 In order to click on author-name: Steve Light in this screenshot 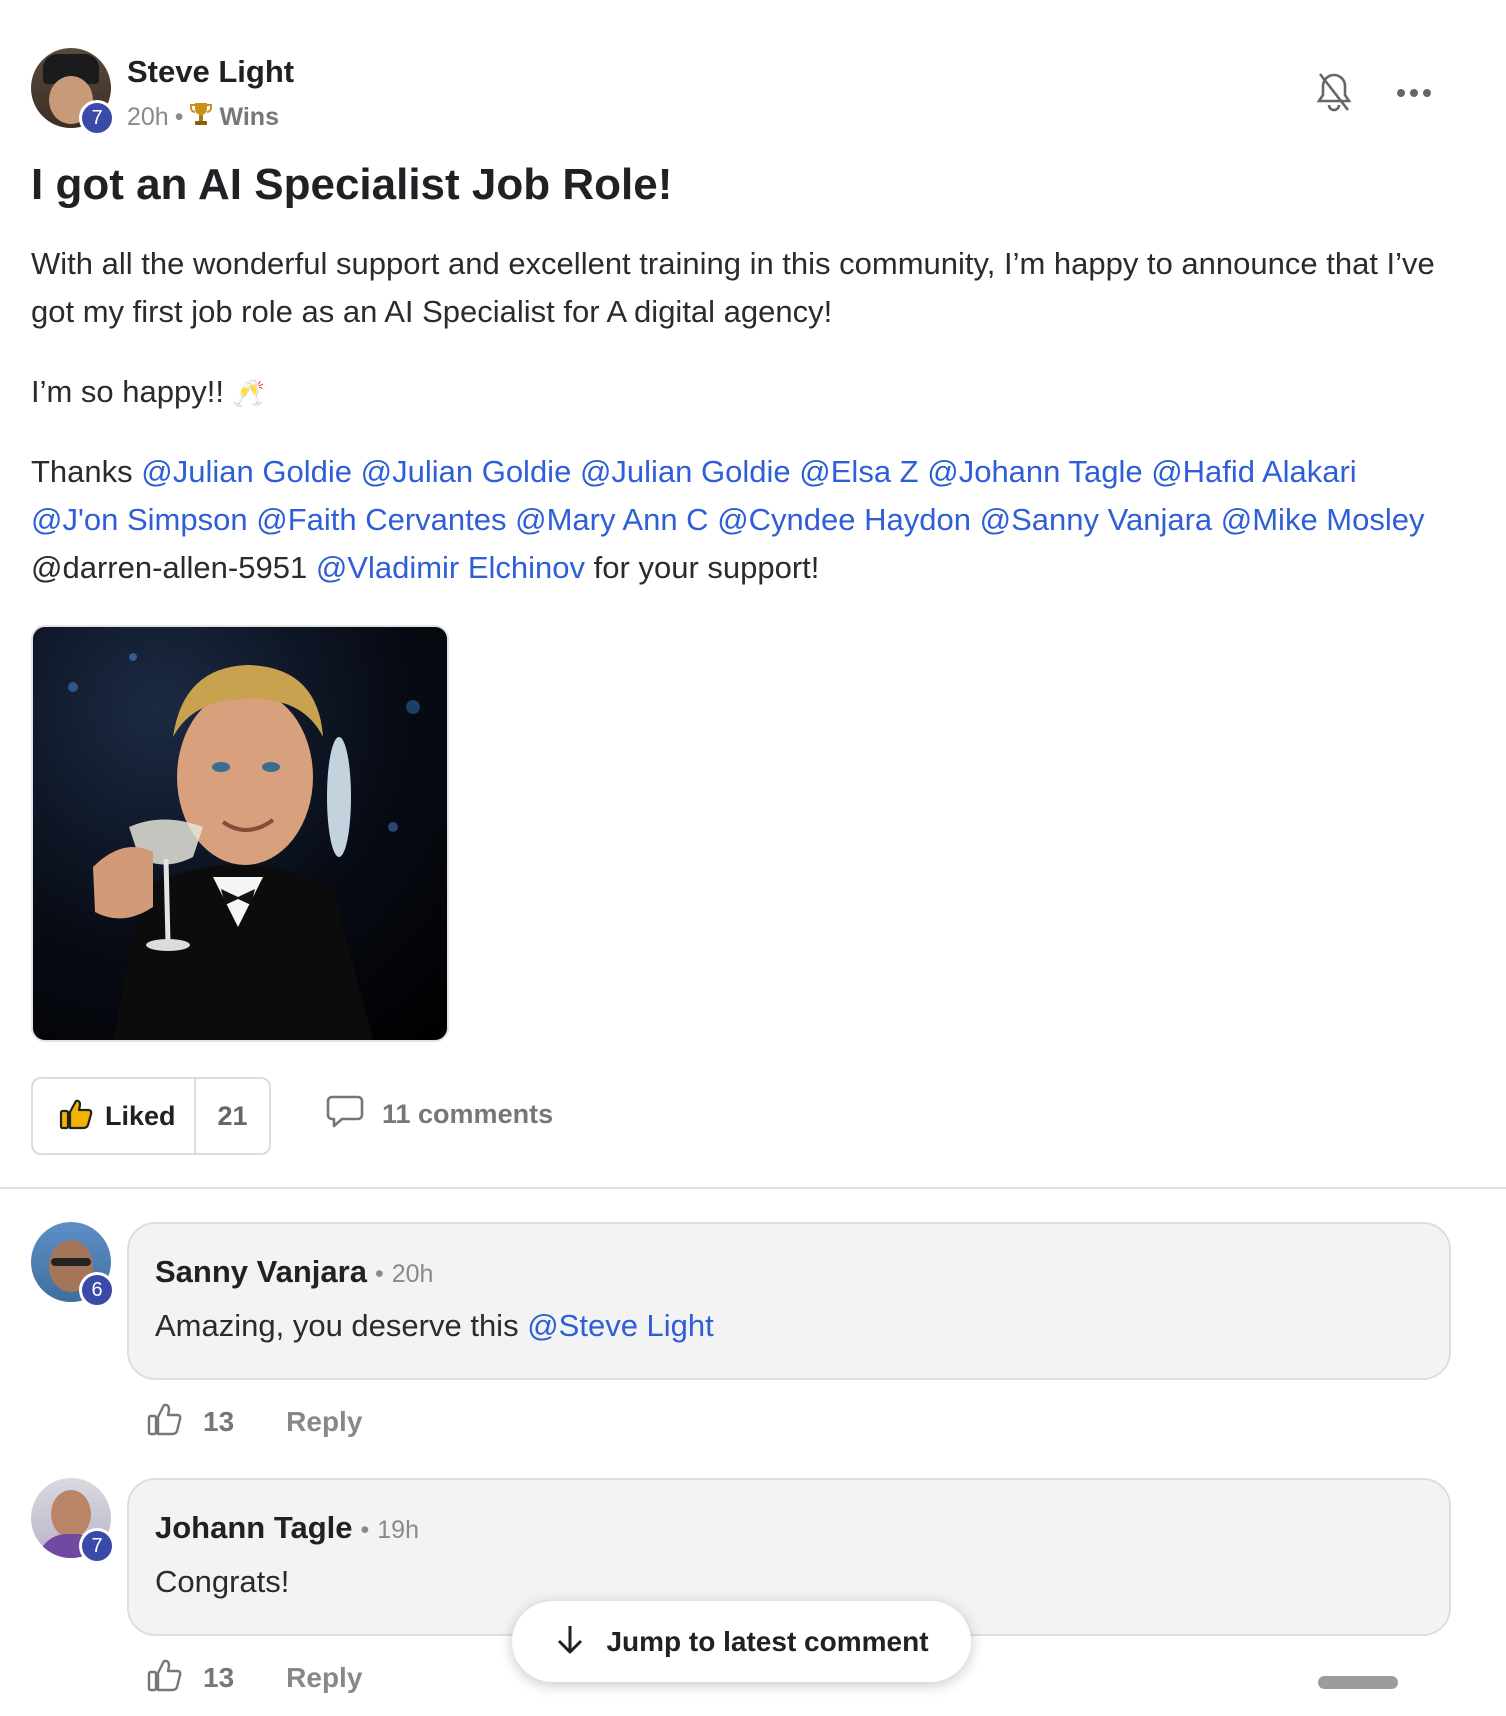, I will do `click(210, 72)`.